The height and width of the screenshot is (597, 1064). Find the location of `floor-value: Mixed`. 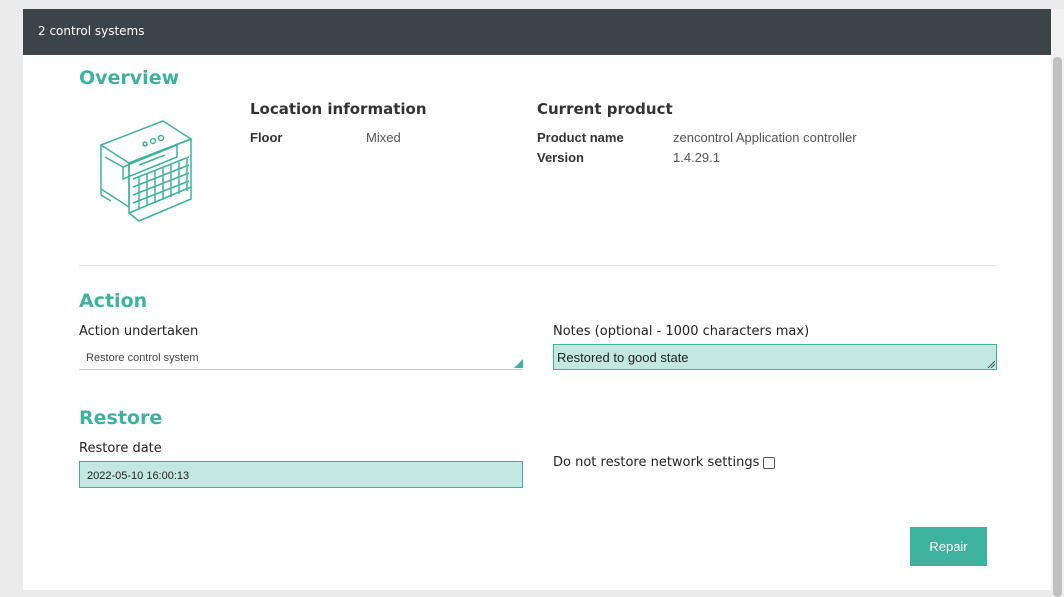

floor-value: Mixed is located at coordinates (383, 137).